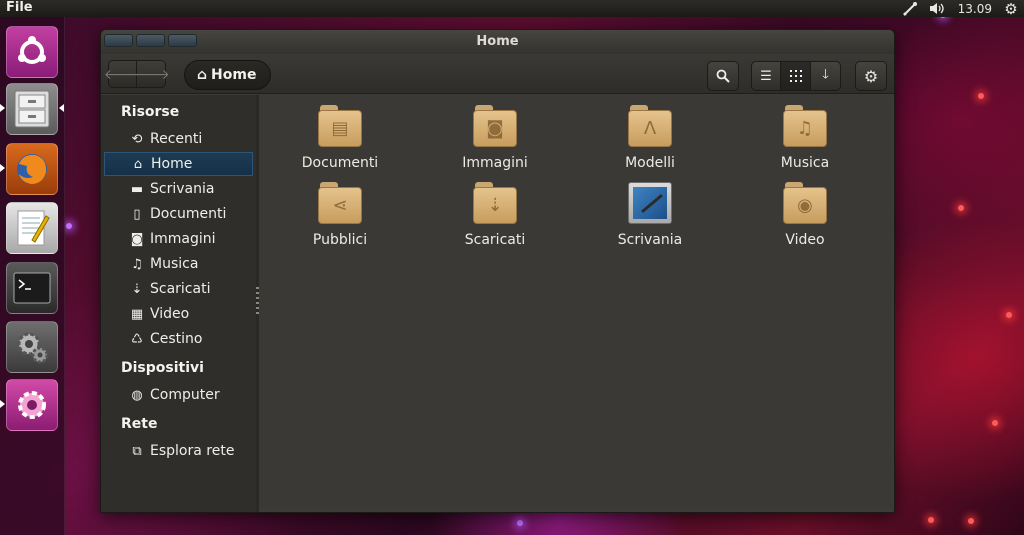  I want to click on folder-item: ♫ Musica, so click(805, 138).